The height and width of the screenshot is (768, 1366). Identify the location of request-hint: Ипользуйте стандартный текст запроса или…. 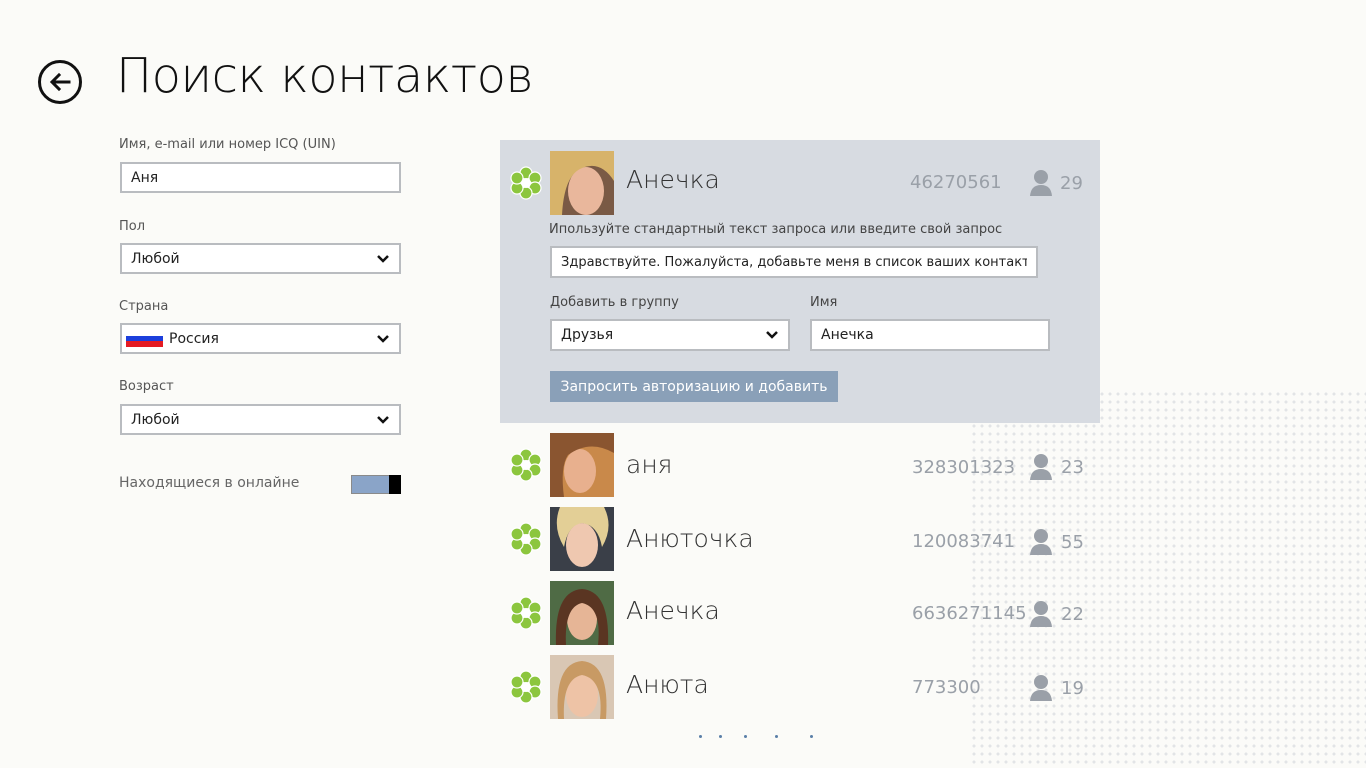
(776, 229).